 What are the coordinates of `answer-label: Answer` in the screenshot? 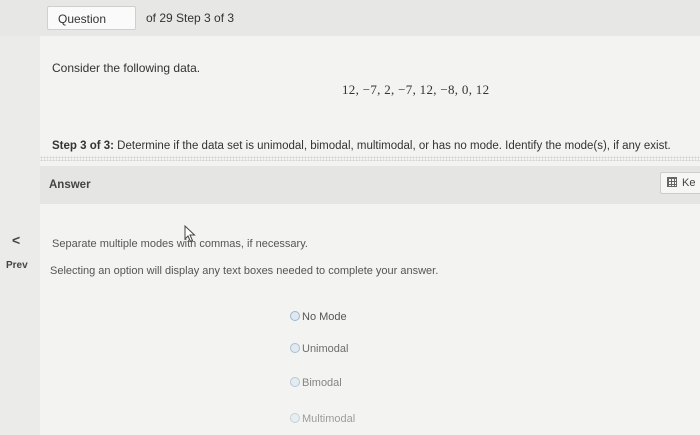 It's located at (70, 185).